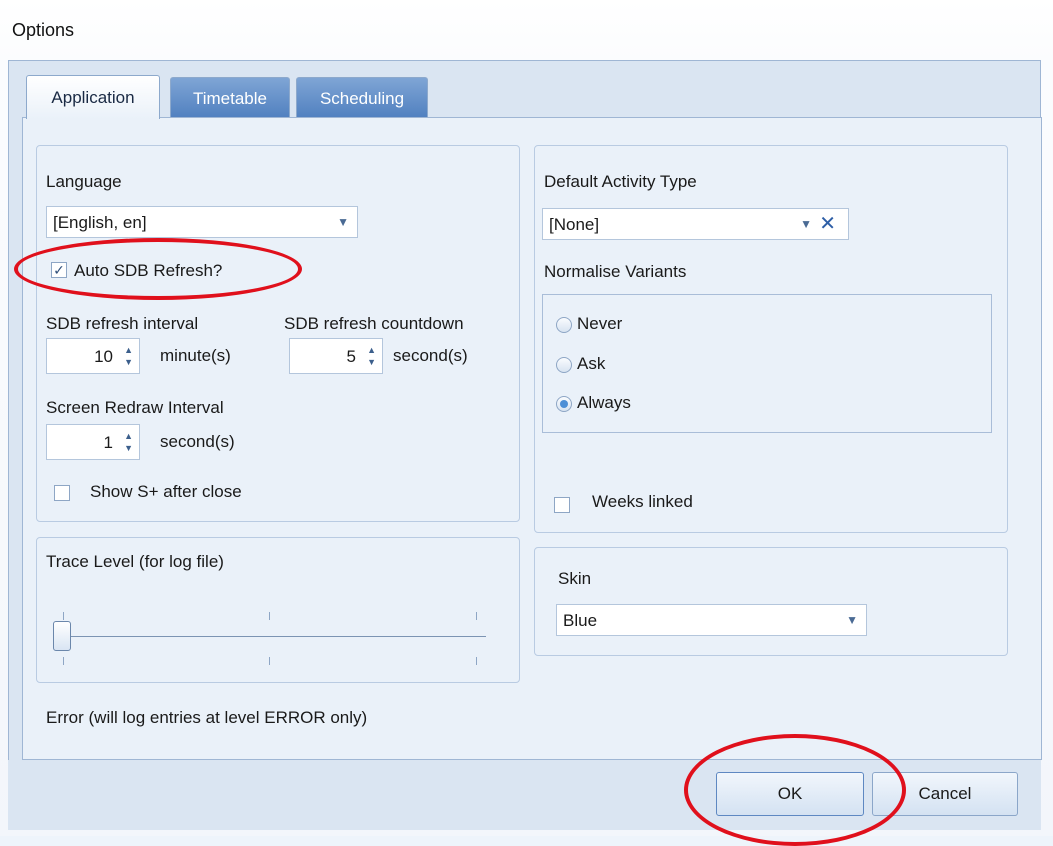  I want to click on language-value: [English, en], so click(100, 222).